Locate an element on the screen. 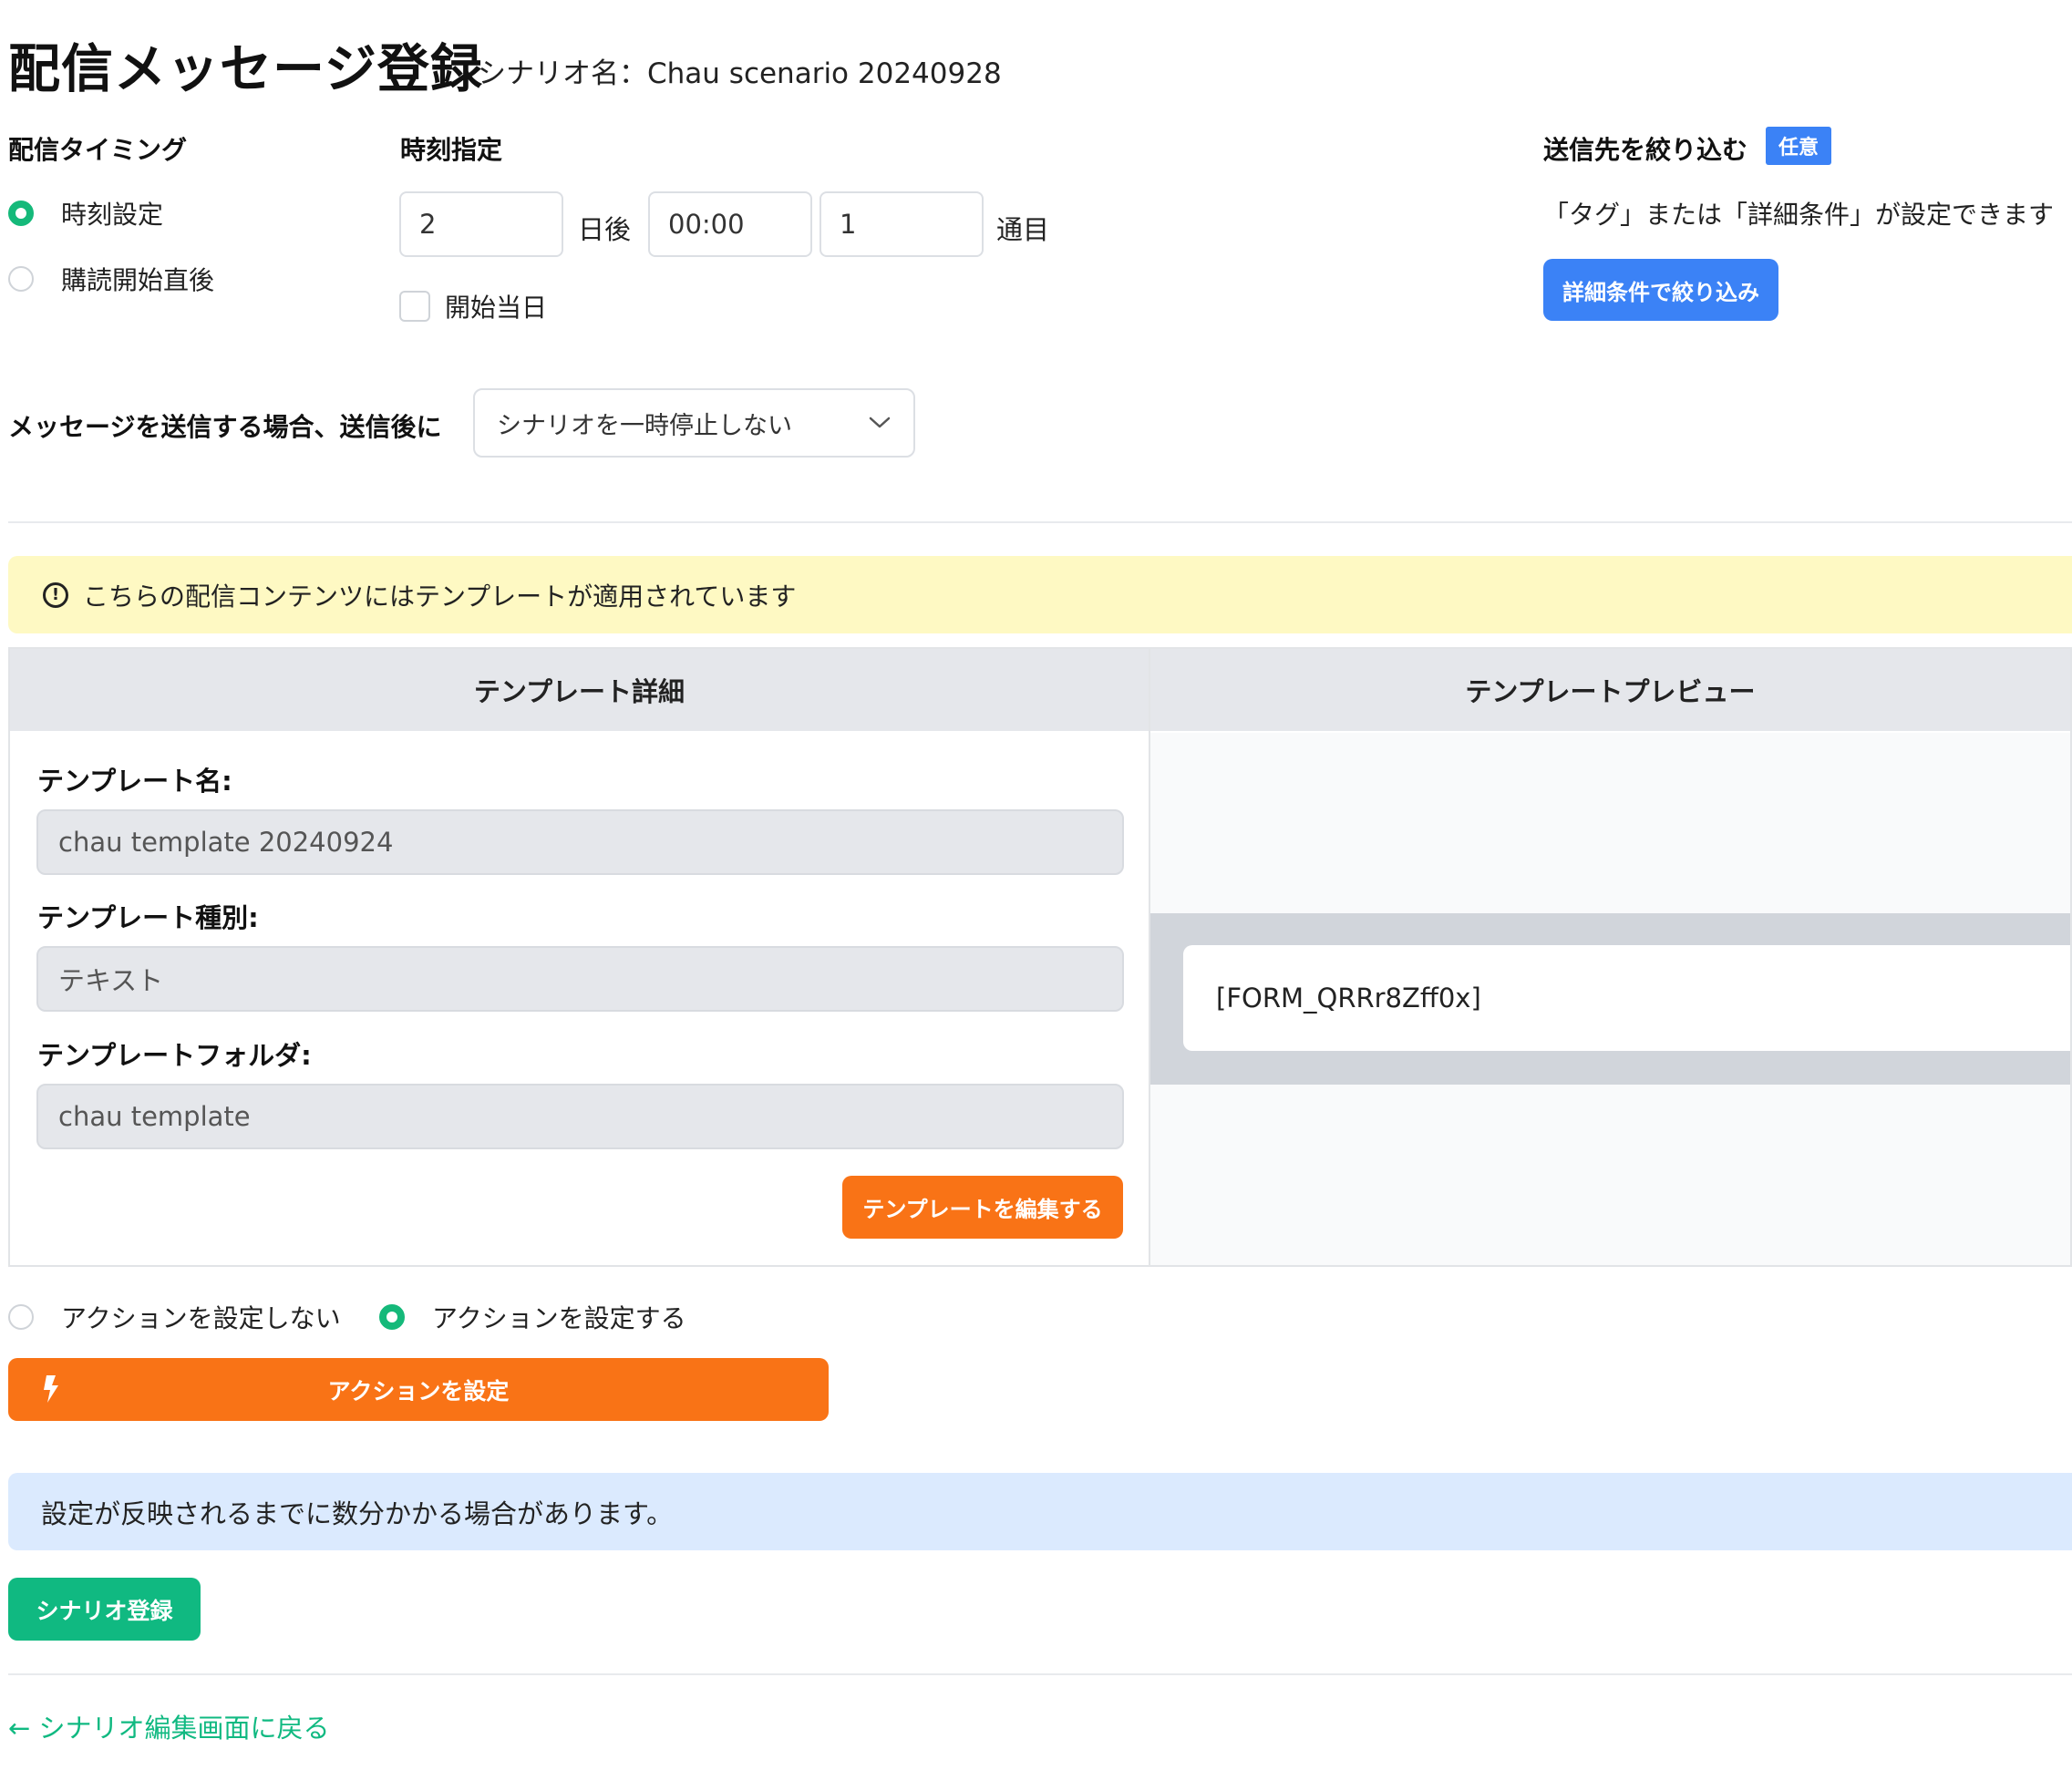 The image size is (2072, 1770). info-notice-banner: 設定が反映されるまでに数分かかる場合があります。 is located at coordinates (1040, 1511).